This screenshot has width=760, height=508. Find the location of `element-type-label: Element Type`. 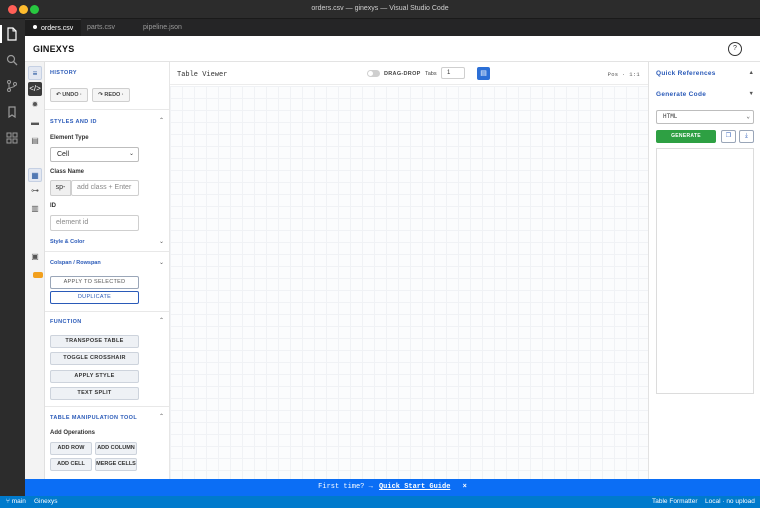

element-type-label: Element Type is located at coordinates (69, 138).